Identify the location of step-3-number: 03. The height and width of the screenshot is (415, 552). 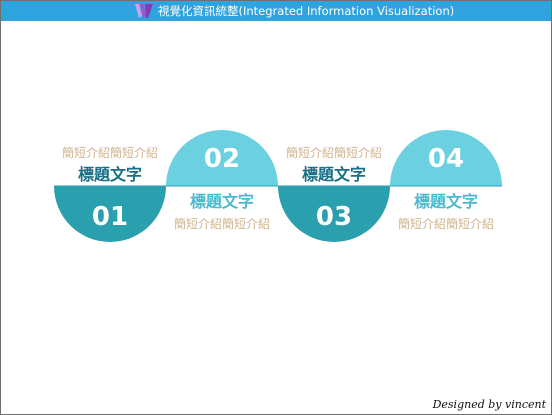
(334, 217).